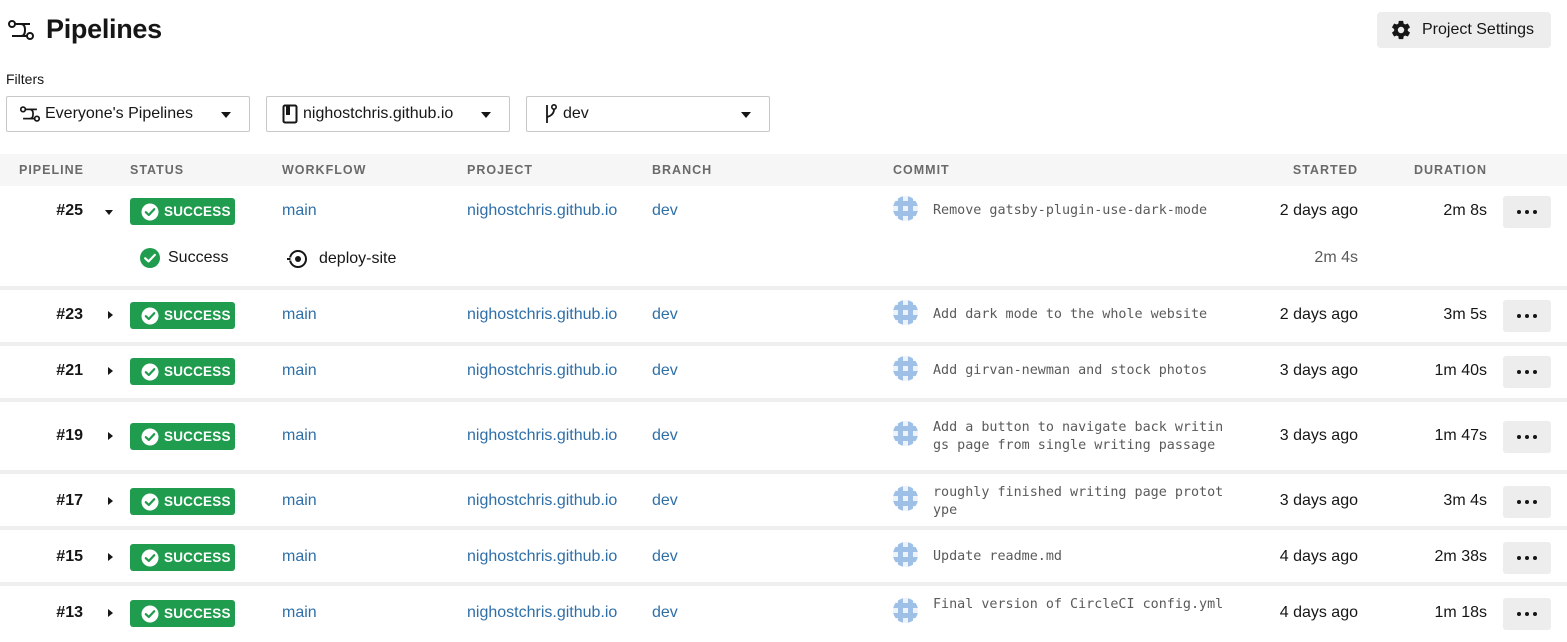 The height and width of the screenshot is (642, 1567). What do you see at coordinates (1082, 605) in the screenshot?
I see `commit-message: Final version of CircleCI config.yml` at bounding box center [1082, 605].